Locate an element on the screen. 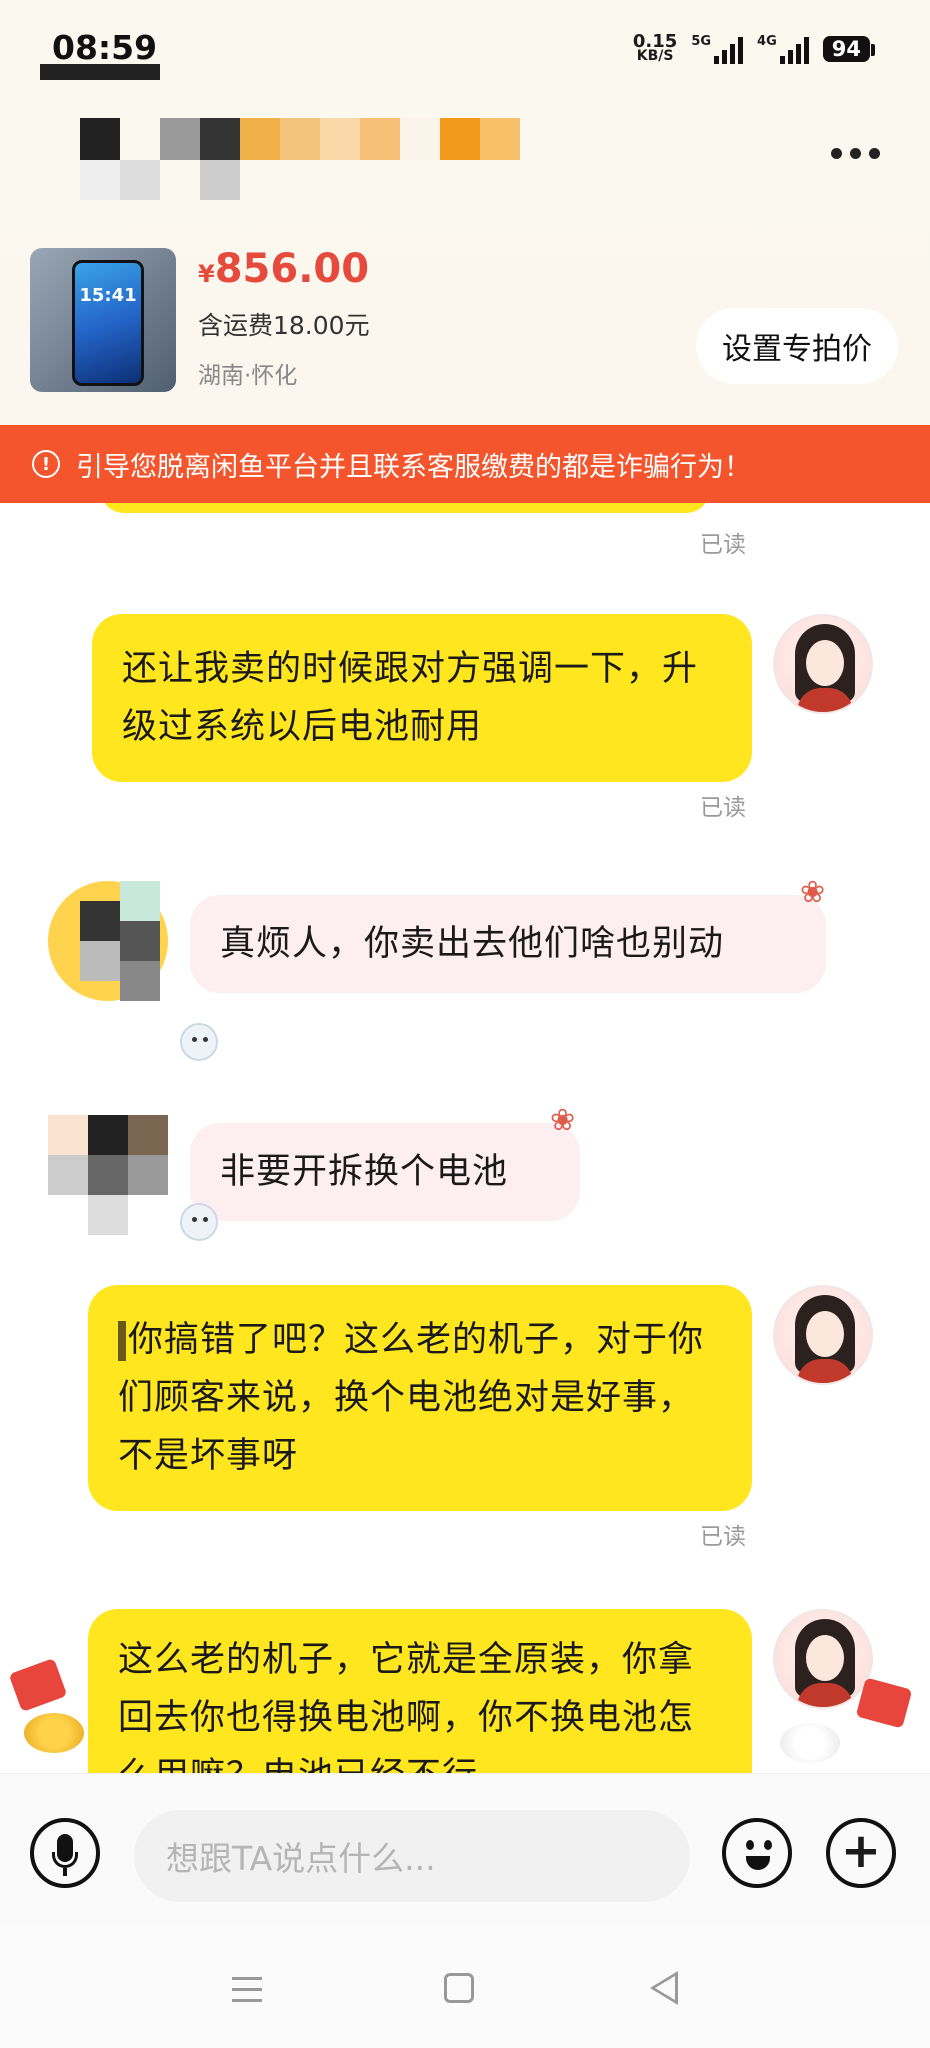  more-dots-icon is located at coordinates (855, 153).